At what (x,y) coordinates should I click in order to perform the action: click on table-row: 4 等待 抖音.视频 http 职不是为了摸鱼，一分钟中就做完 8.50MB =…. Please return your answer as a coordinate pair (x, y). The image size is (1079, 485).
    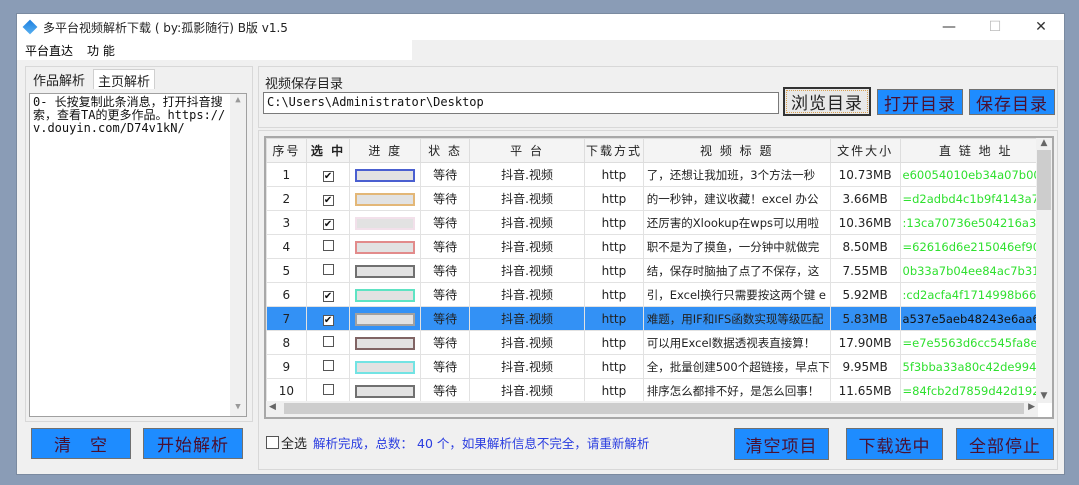
    Looking at the image, I should click on (659, 246).